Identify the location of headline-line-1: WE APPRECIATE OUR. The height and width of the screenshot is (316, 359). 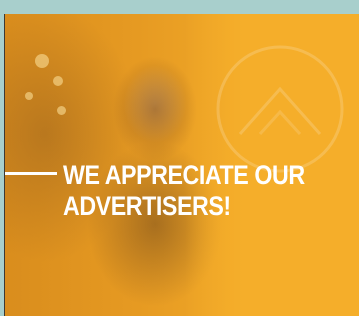
(184, 175).